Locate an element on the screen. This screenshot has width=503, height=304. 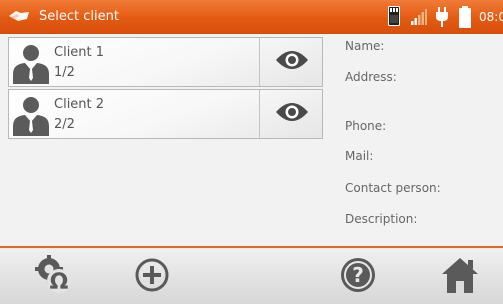
home-icon is located at coordinates (460, 277).